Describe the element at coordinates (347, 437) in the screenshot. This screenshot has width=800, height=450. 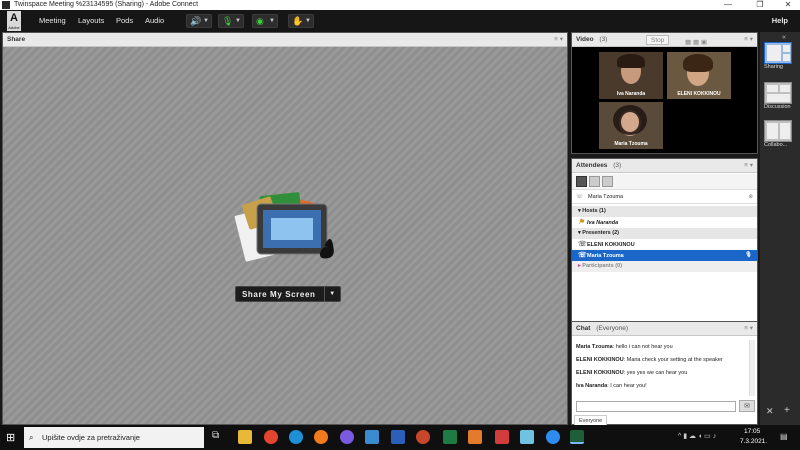
I see `browser-icon` at that location.